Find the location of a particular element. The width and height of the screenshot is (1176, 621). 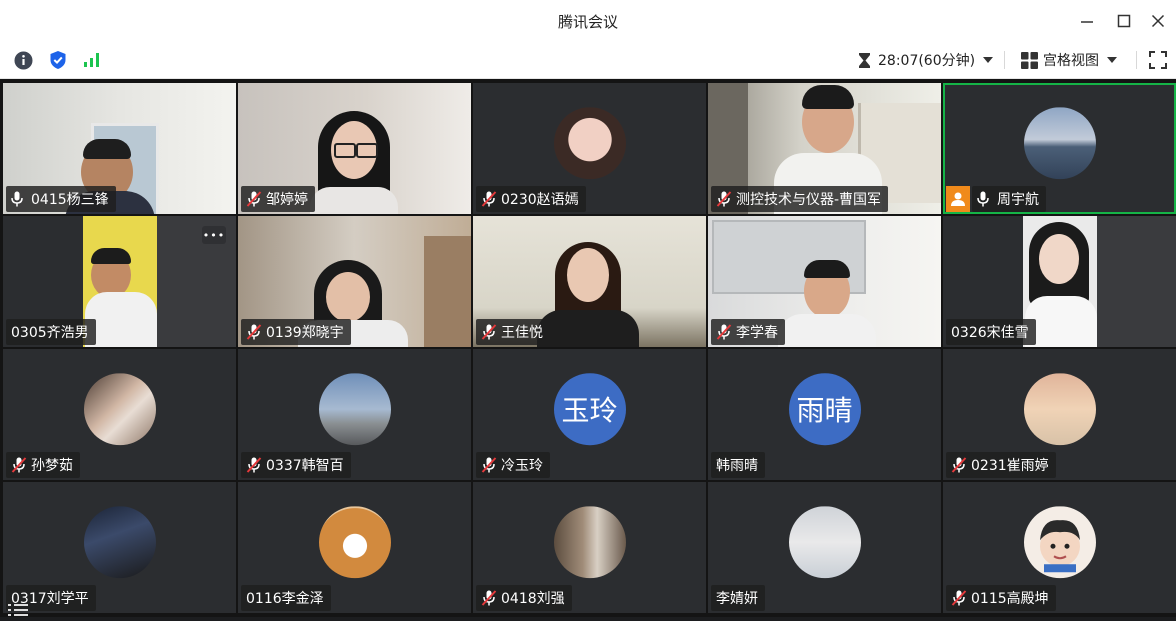

participant-tile: 玉玲 冷玉玲 is located at coordinates (589, 414).